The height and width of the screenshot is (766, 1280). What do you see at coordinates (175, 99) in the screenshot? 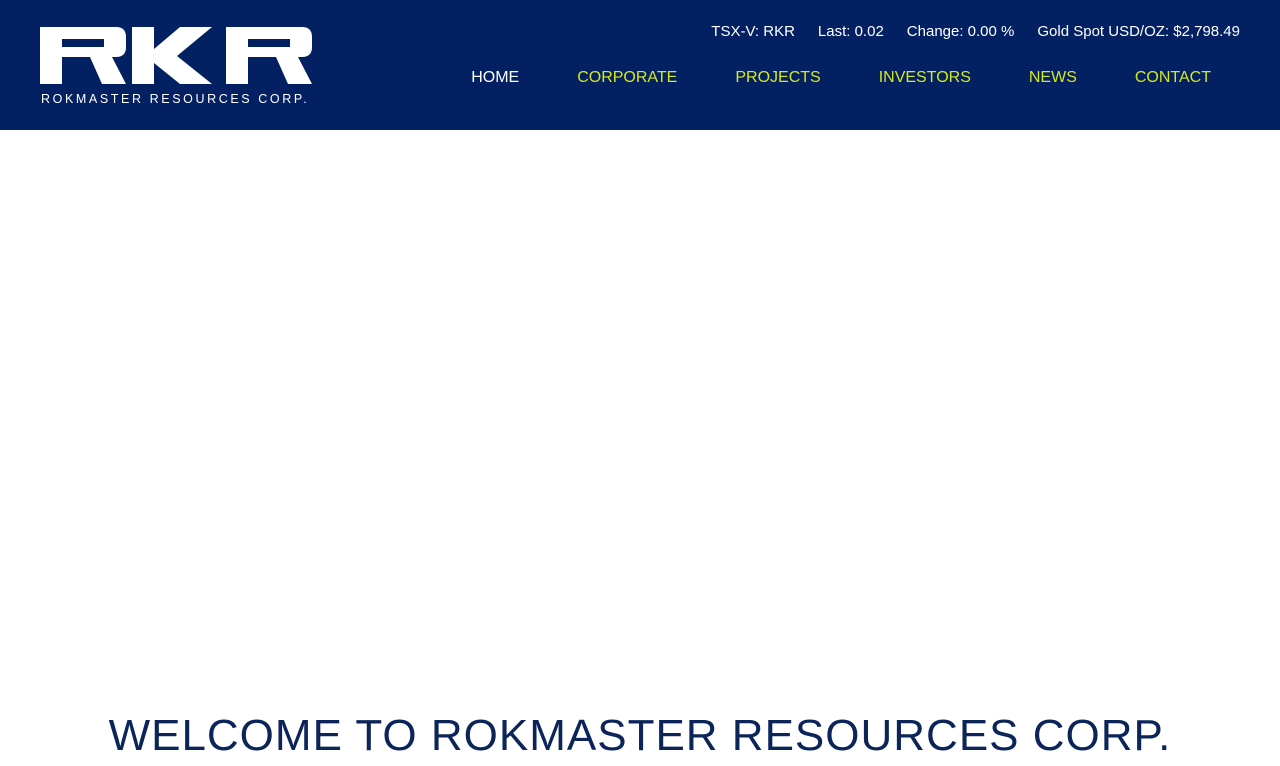
I see `logo-tagline: ROKMASTER RESOURCES CORP.` at bounding box center [175, 99].